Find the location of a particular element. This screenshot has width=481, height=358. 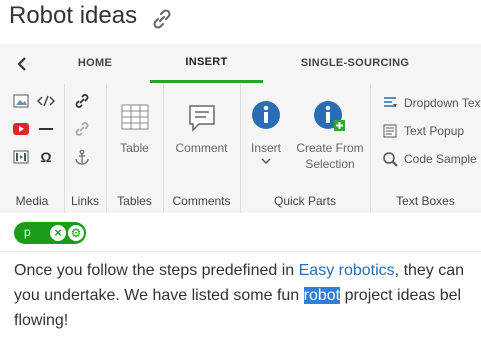

table-button-label: Table is located at coordinates (134, 148).